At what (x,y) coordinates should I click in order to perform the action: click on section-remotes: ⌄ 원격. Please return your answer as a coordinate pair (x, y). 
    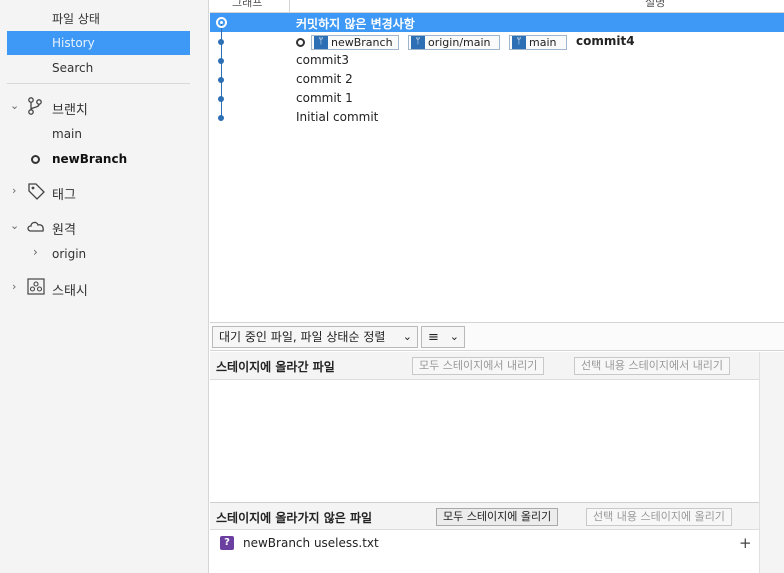
    Looking at the image, I should click on (104, 227).